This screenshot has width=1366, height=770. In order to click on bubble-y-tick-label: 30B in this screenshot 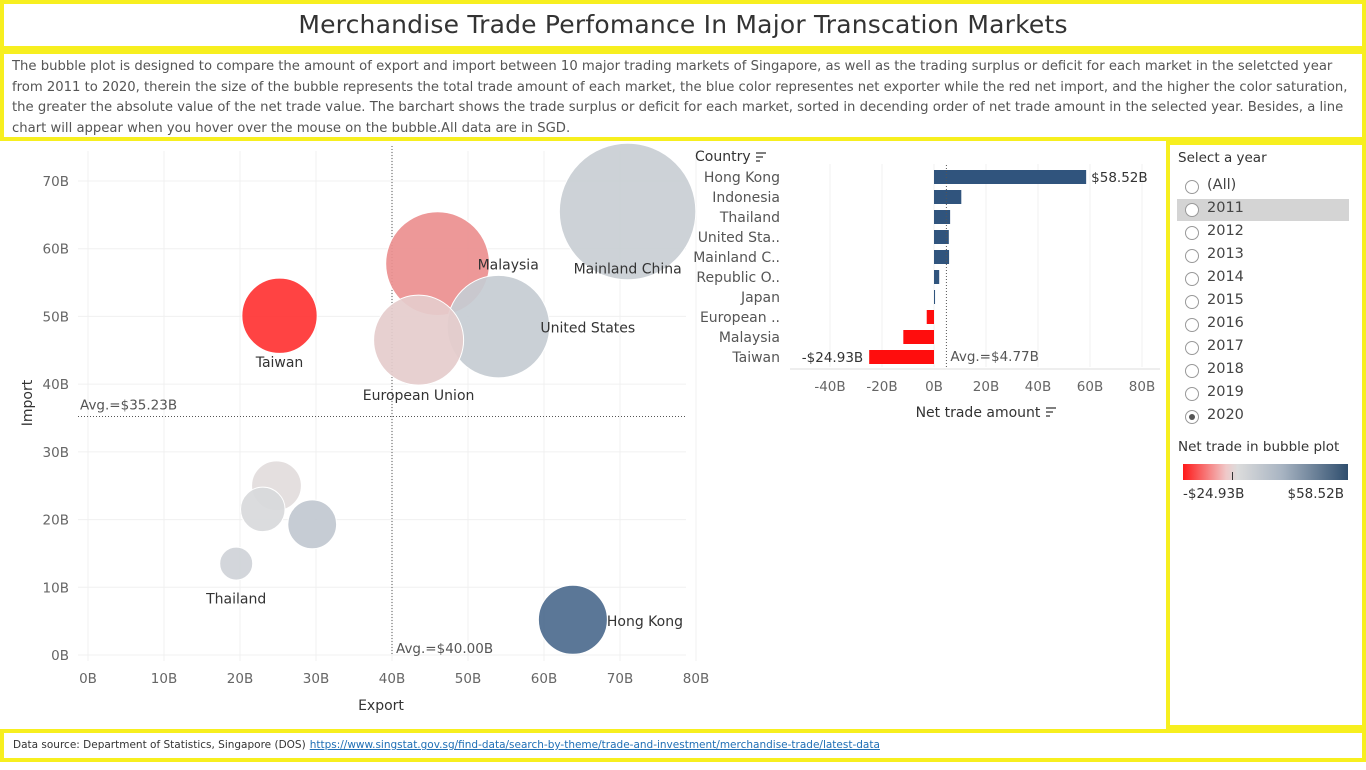, I will do `click(56, 453)`.